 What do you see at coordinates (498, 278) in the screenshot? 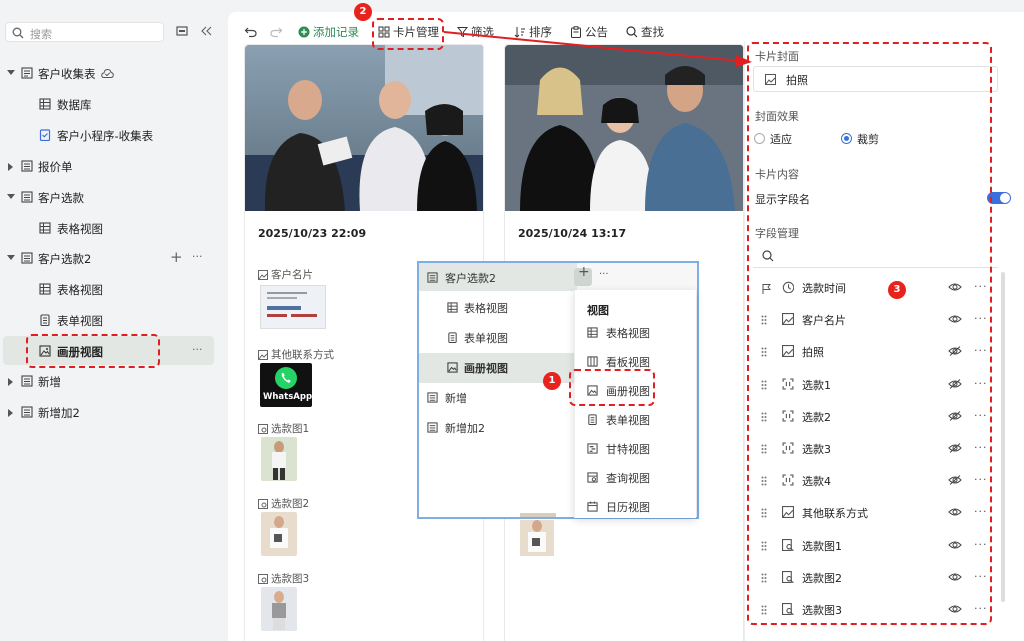
I see `popup-item-customer-select-2: 客户选款2` at bounding box center [498, 278].